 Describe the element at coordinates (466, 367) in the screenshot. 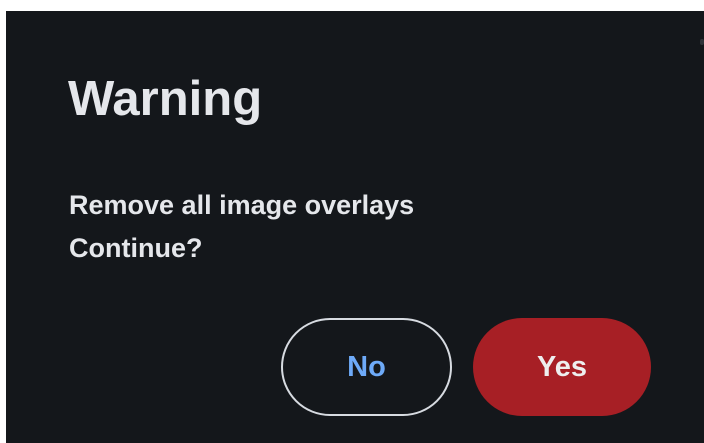

I see `dialog-actions: No Yes` at that location.